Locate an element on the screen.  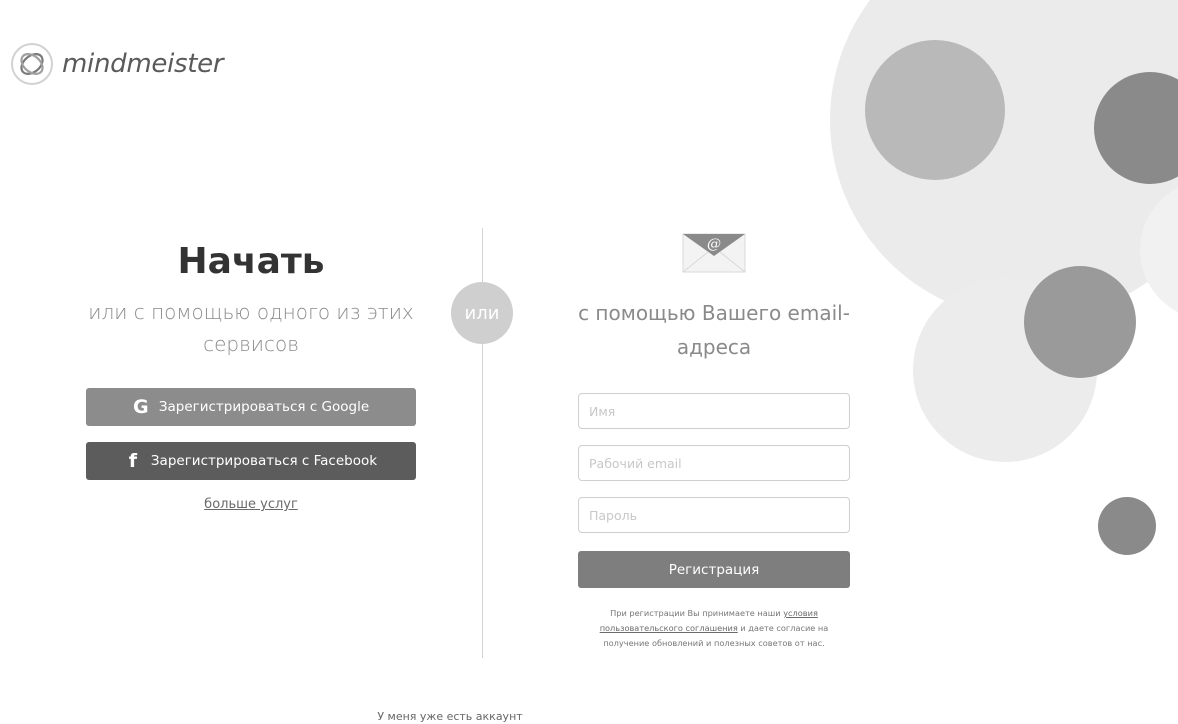
google-signup-button: G Зарегистрироваться с Google is located at coordinates (251, 407).